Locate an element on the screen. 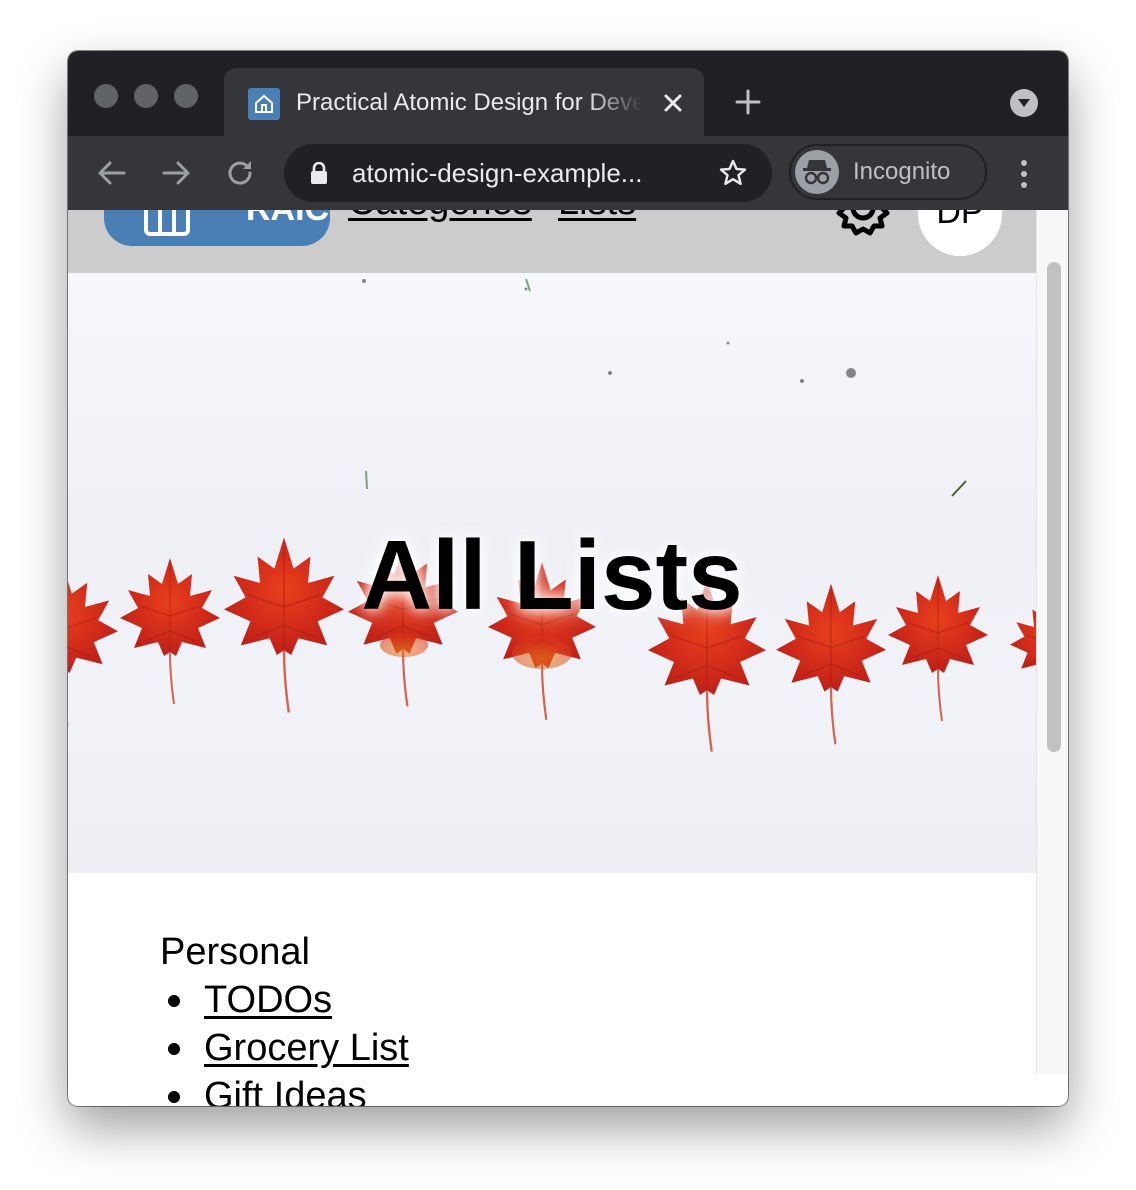  gear-icon is located at coordinates (863, 227).